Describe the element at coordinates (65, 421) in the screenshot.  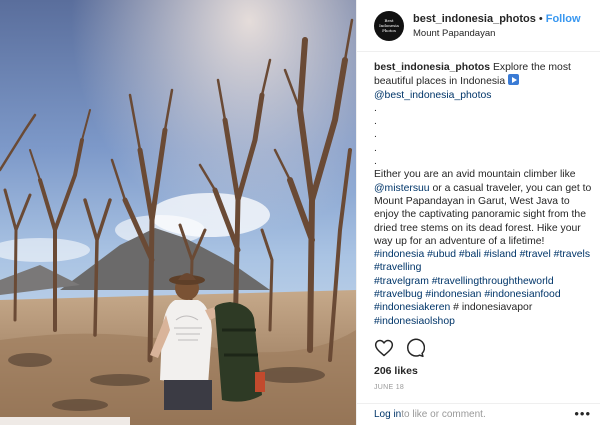
I see `photo-tag-strip` at that location.